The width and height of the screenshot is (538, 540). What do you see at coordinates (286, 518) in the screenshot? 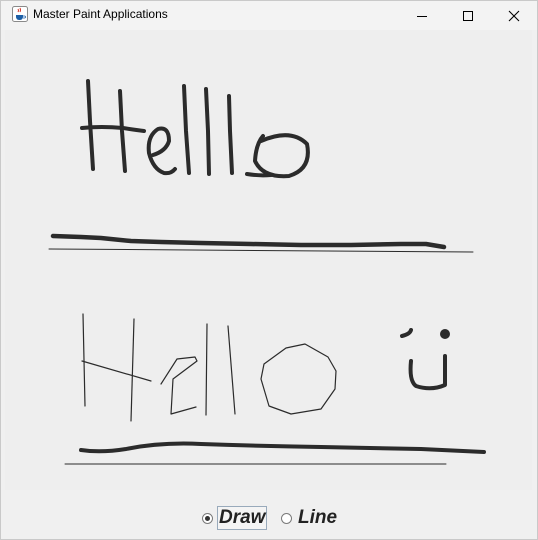
I see `line-radio-button` at bounding box center [286, 518].